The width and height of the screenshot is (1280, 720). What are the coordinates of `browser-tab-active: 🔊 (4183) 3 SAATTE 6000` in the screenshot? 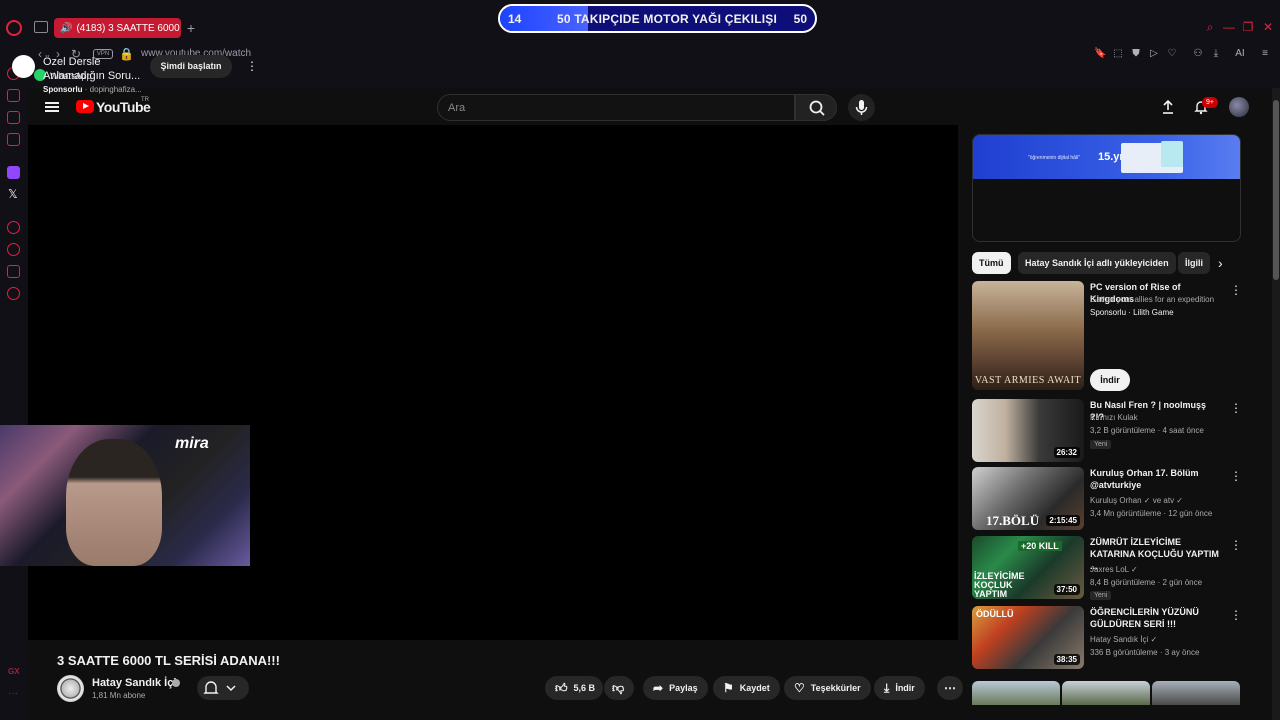 It's located at (117, 28).